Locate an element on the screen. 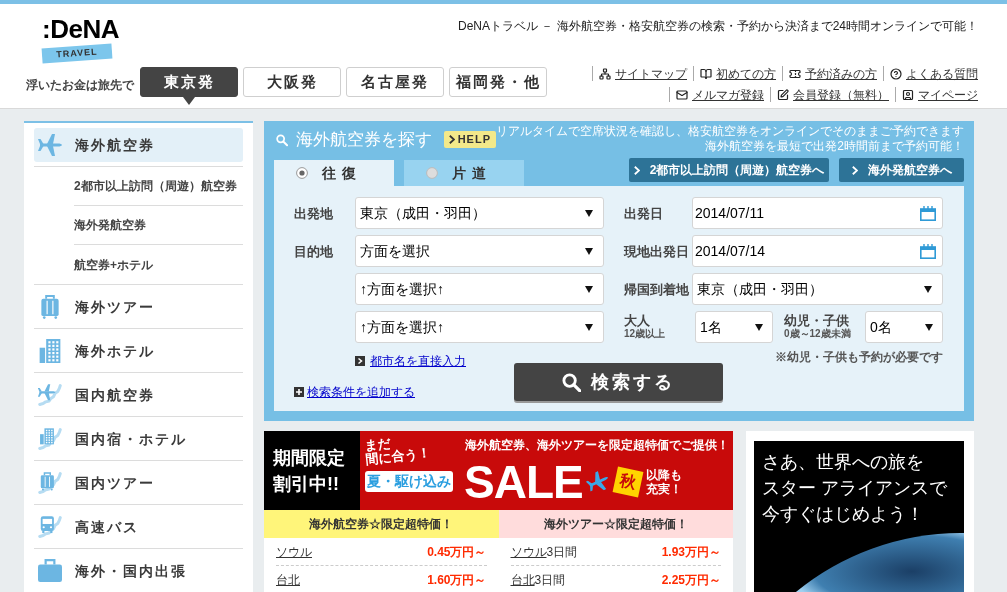 The height and width of the screenshot is (592, 1007). header-link: よくある質問 is located at coordinates (934, 73).